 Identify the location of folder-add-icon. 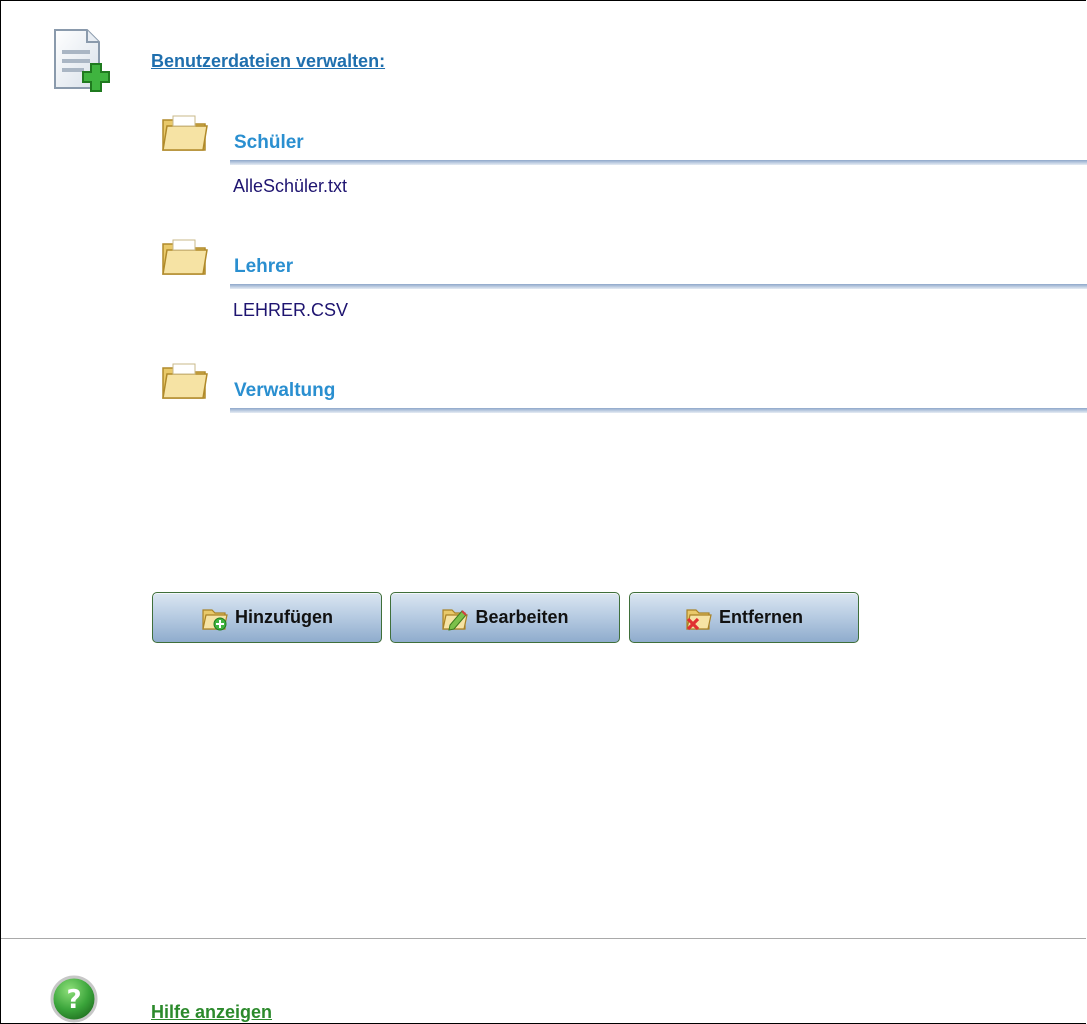
(215, 619).